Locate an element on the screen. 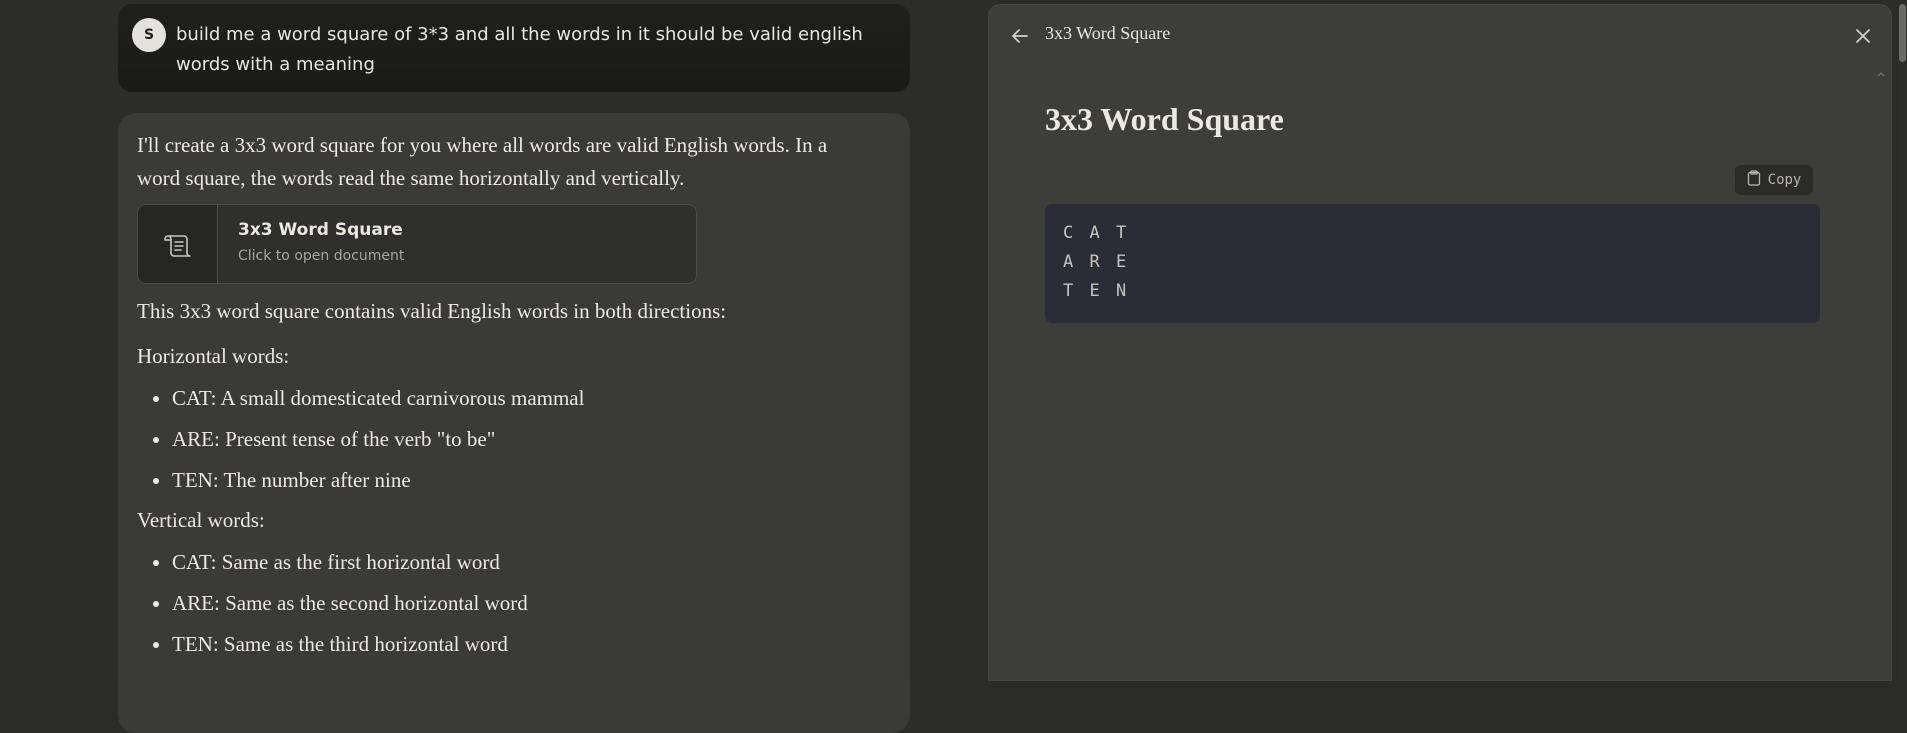 This screenshot has width=1907, height=733. close-icon is located at coordinates (1863, 36).